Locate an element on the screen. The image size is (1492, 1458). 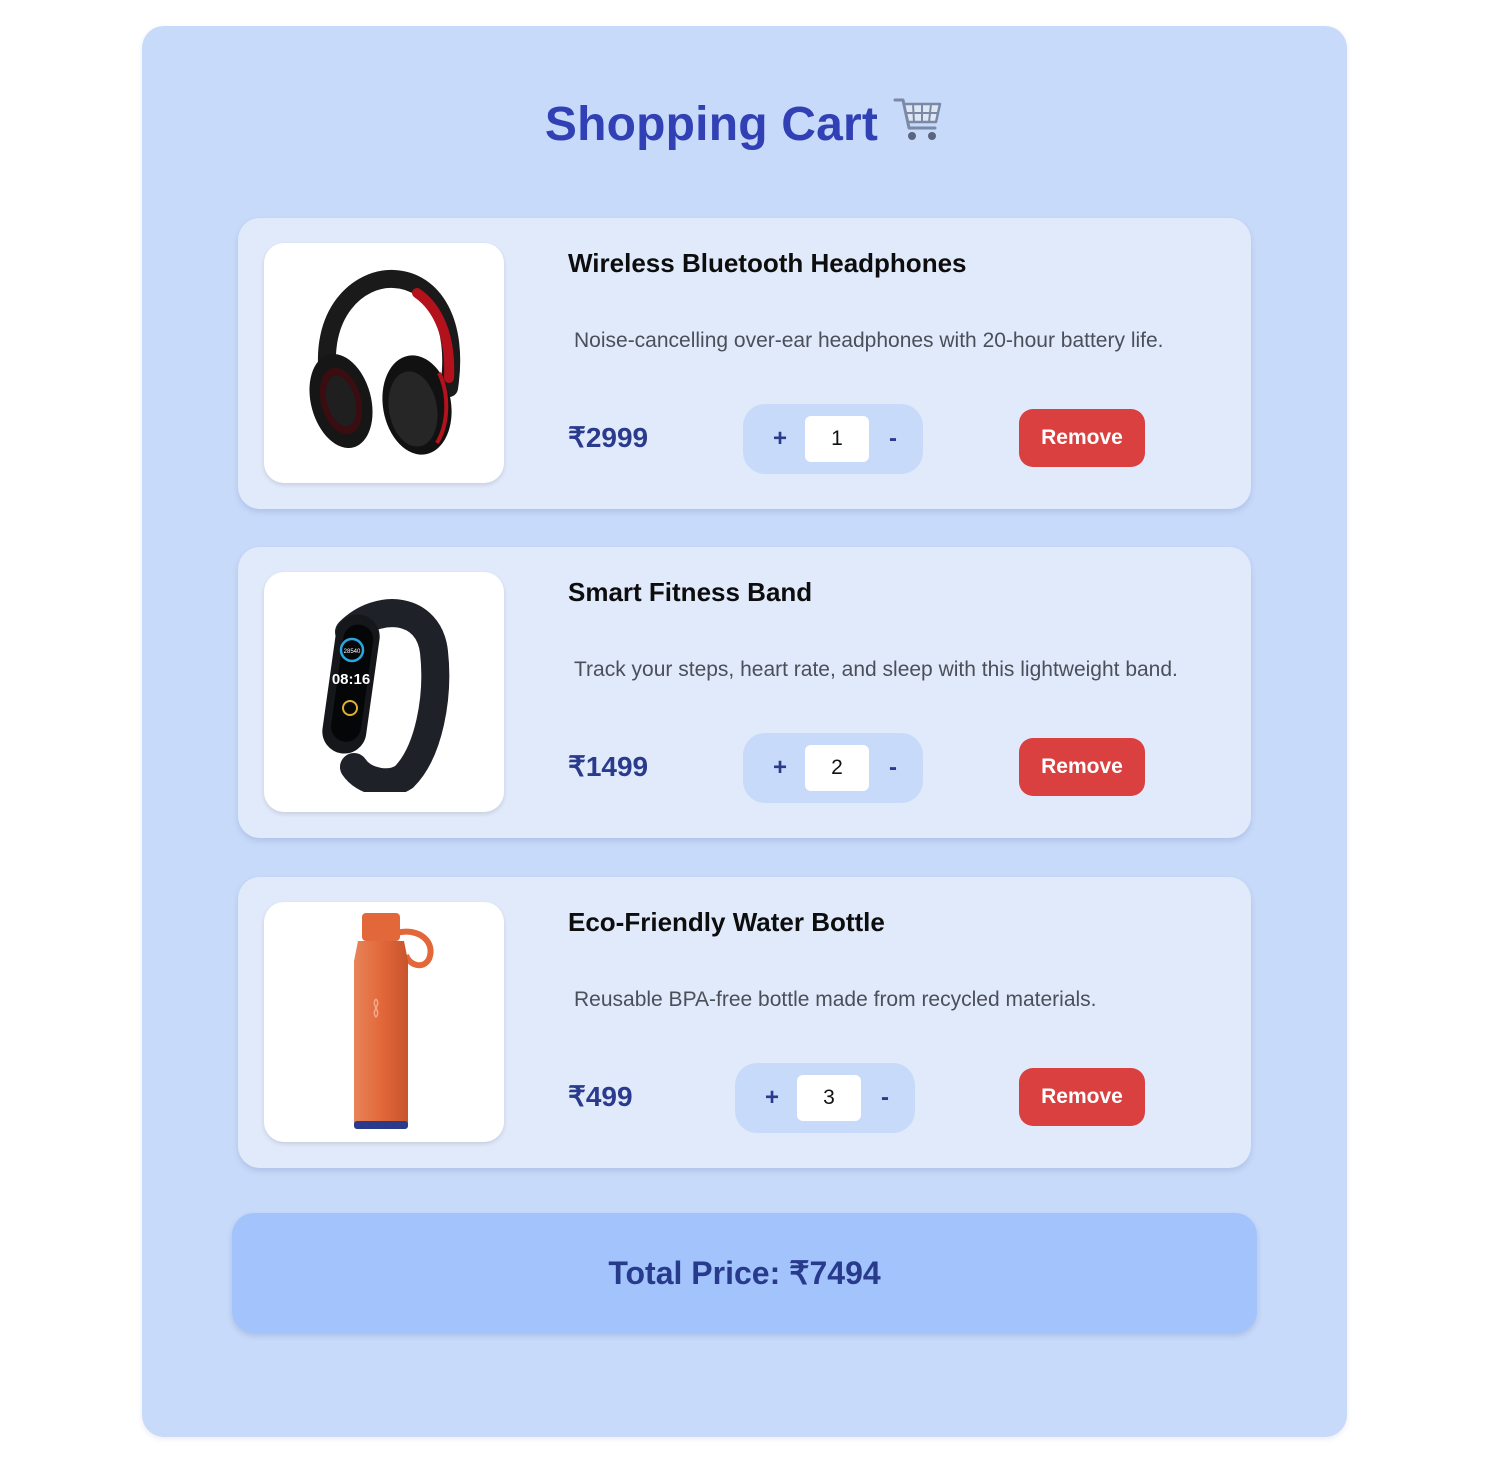
shopping-cart-icon is located at coordinates (918, 125).